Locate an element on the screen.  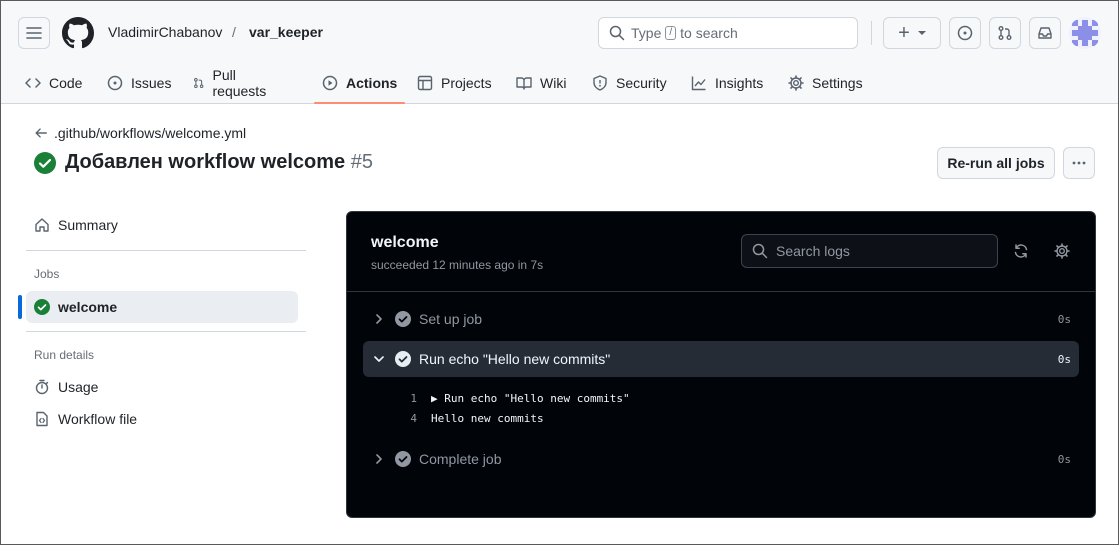
rerun-all-jobs-button: Re-run all jobs is located at coordinates (996, 163).